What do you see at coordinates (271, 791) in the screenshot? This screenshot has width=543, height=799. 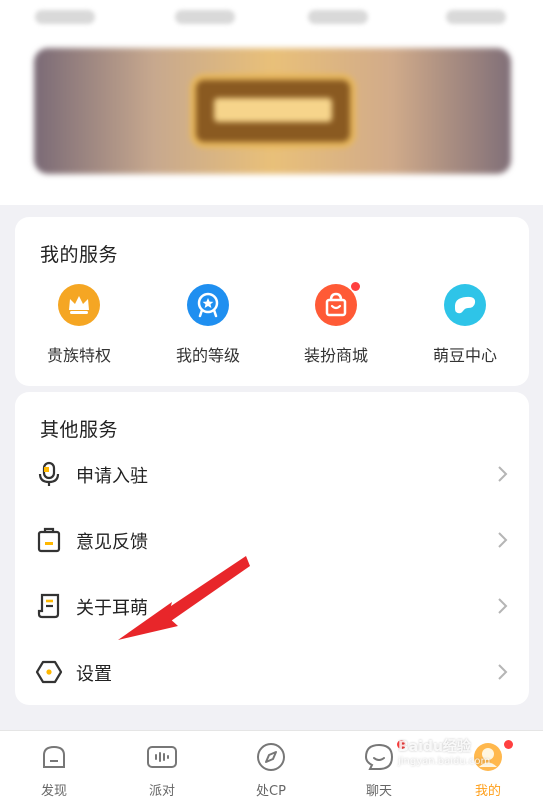 I see `tab-label: 处CP` at bounding box center [271, 791].